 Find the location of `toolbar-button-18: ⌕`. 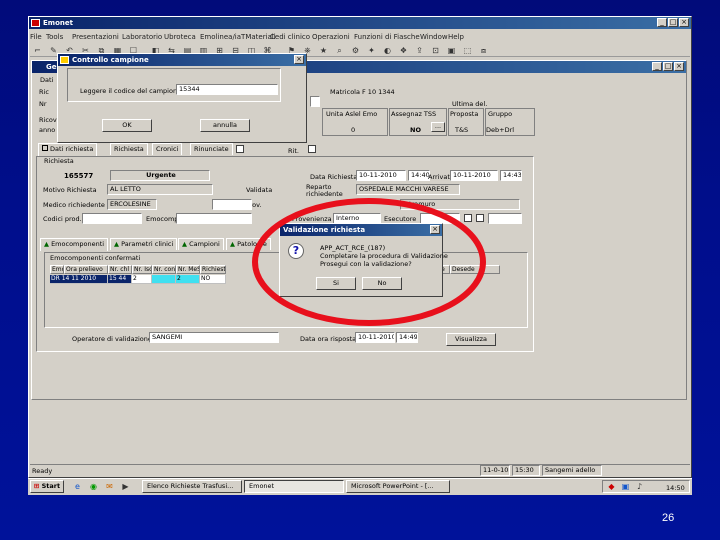

toolbar-button-18: ⌕ is located at coordinates (339, 50).